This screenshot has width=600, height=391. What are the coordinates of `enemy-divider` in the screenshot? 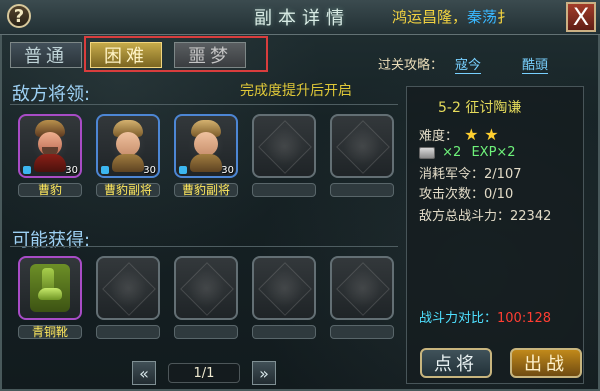 It's located at (204, 104).